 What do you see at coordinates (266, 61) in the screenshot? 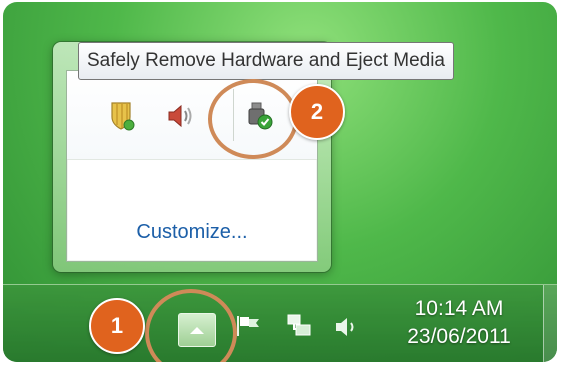
I see `tooltip: Safely Remove Hardware and Eject Media` at bounding box center [266, 61].